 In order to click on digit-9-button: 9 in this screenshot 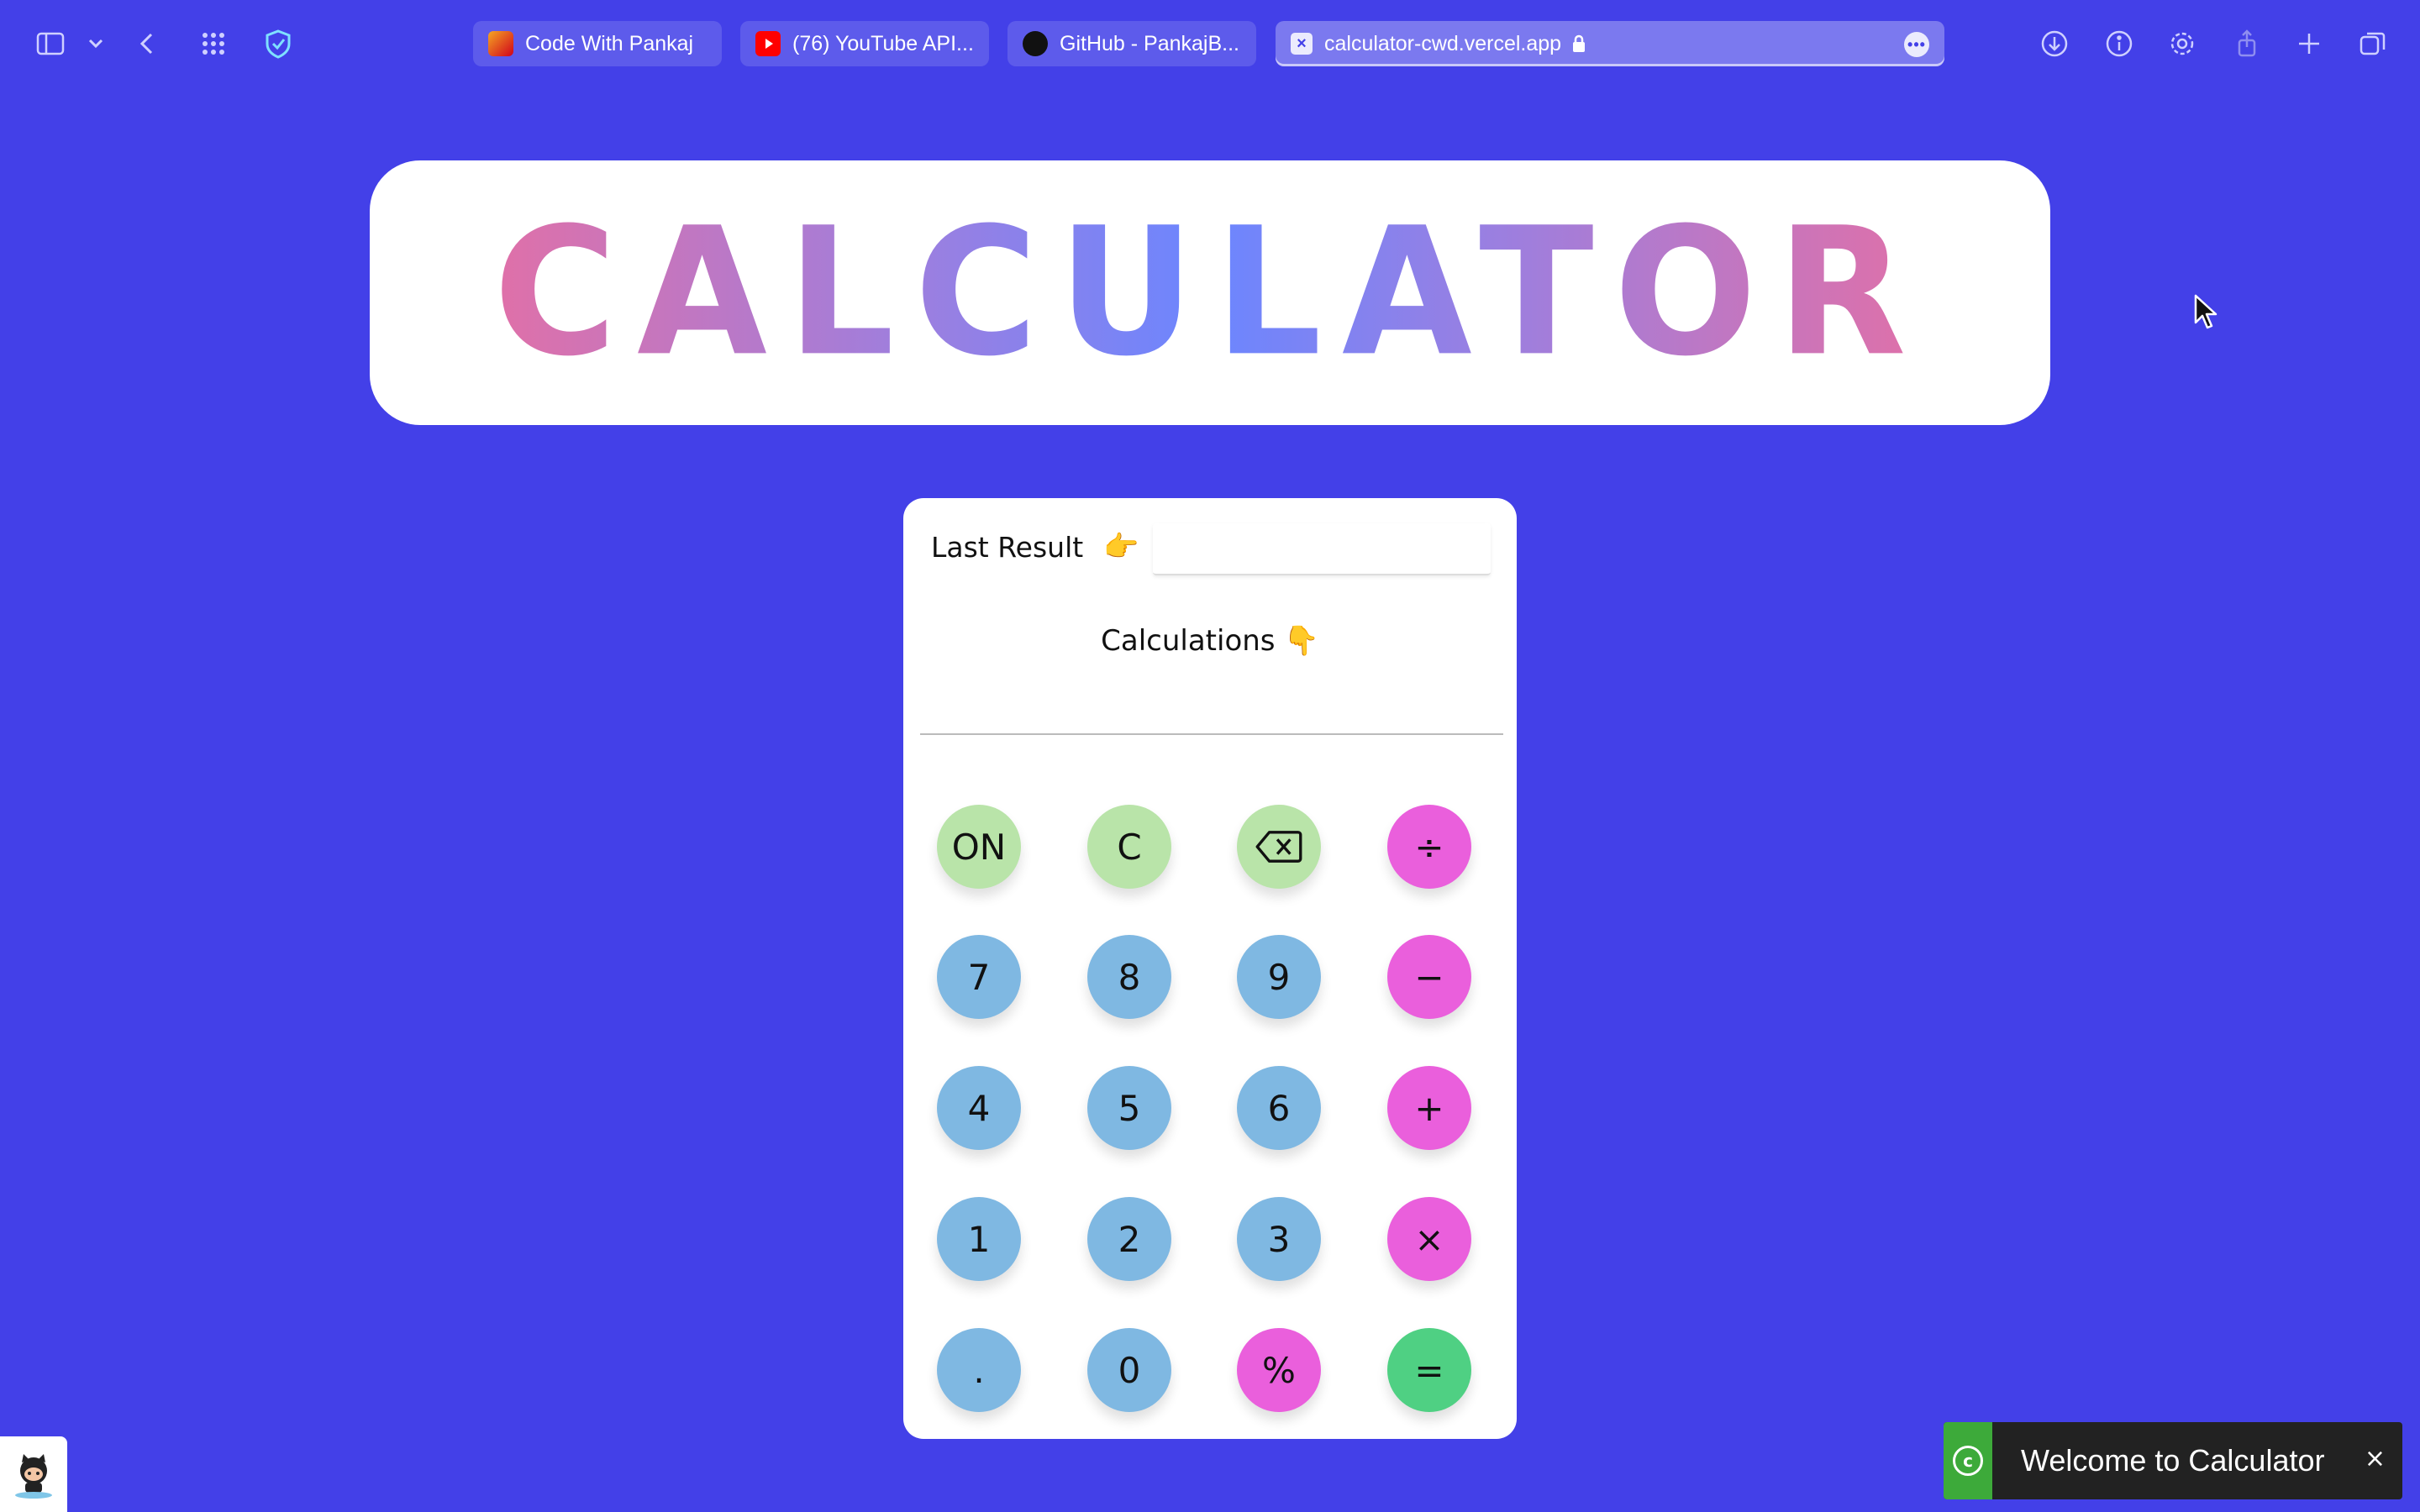, I will do `click(1279, 977)`.